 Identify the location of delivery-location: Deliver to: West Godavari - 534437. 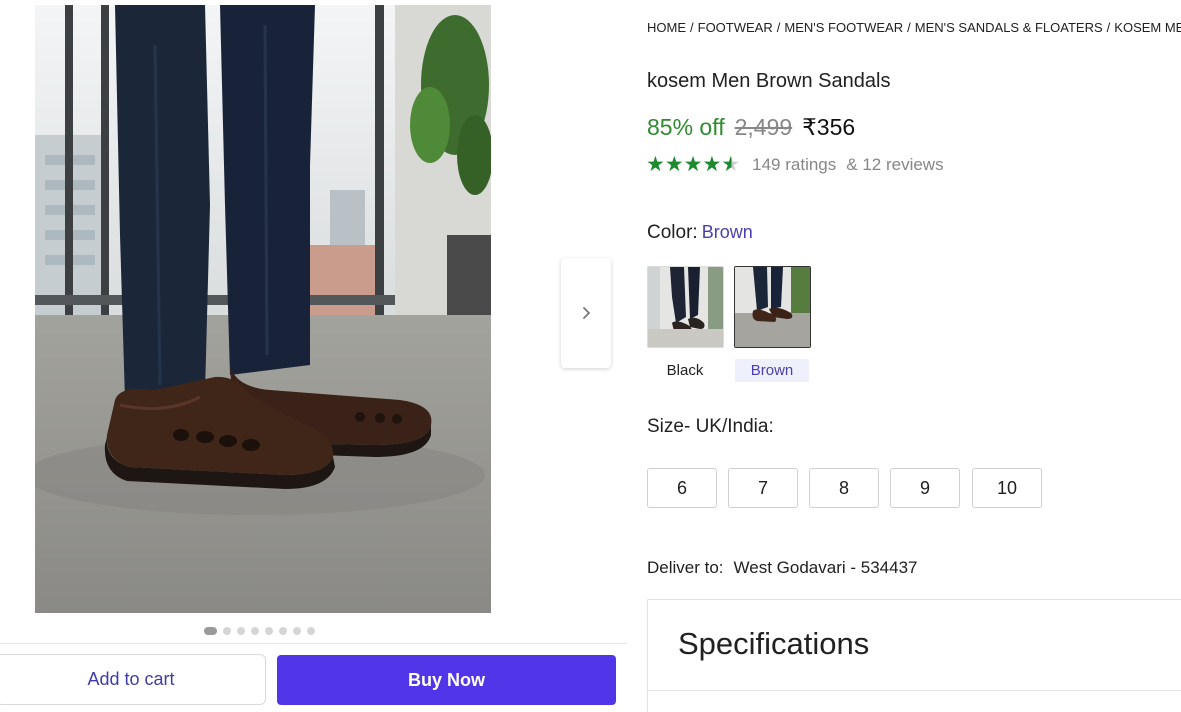
(782, 568).